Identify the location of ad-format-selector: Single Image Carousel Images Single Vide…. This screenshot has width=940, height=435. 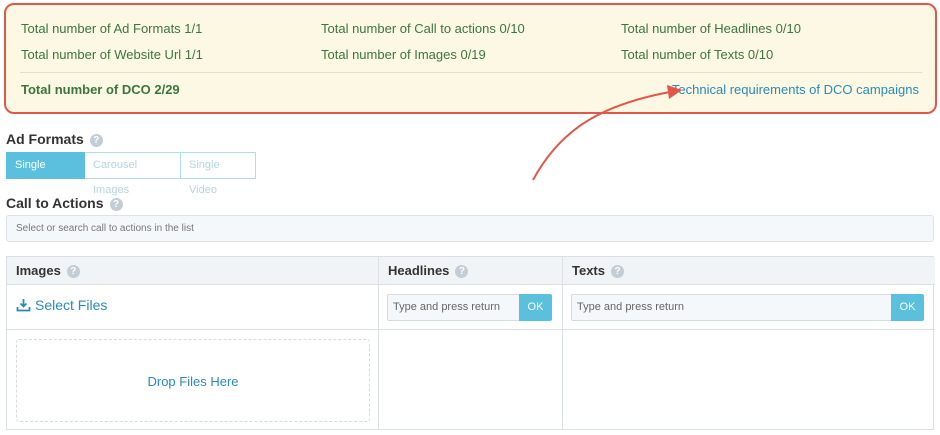
(131, 174).